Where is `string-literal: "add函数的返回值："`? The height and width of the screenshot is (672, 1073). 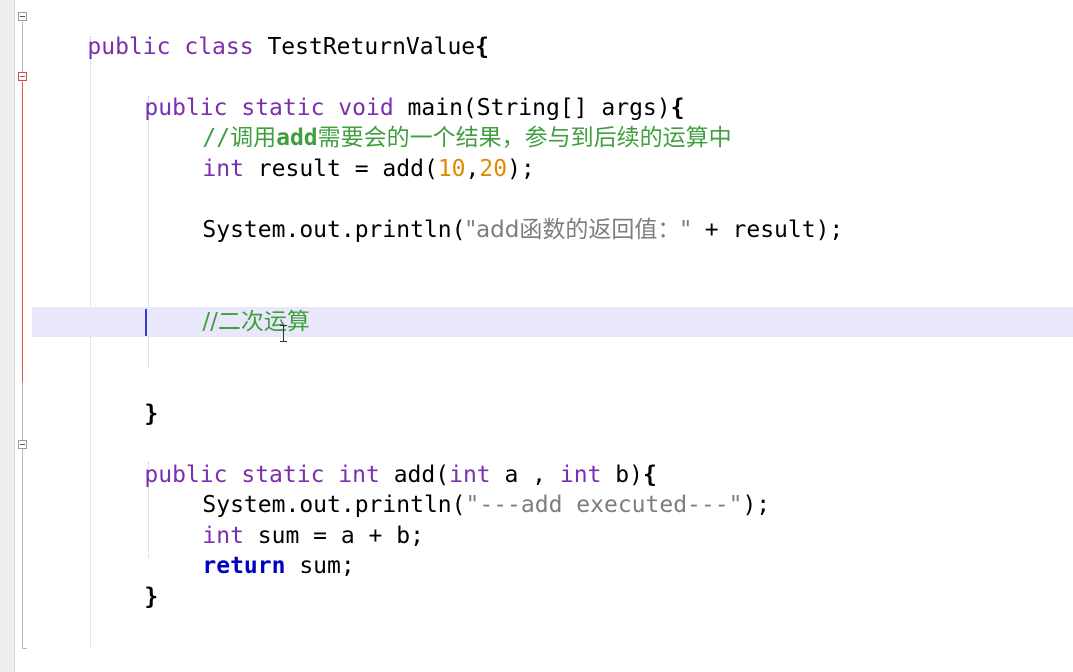
string-literal: "add函数的返回值：" is located at coordinates (578, 230).